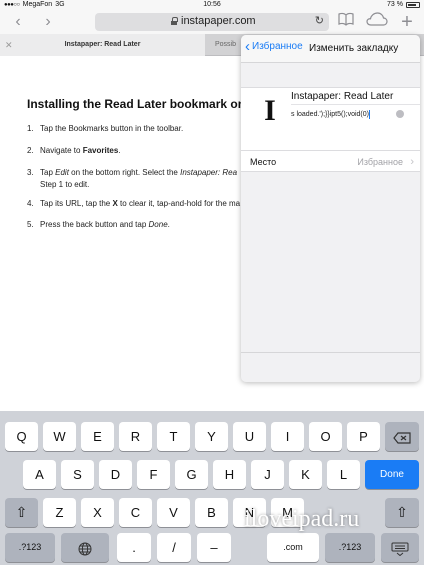 The width and height of the screenshot is (424, 565). What do you see at coordinates (214, 547) in the screenshot?
I see `key-dash: –` at bounding box center [214, 547].